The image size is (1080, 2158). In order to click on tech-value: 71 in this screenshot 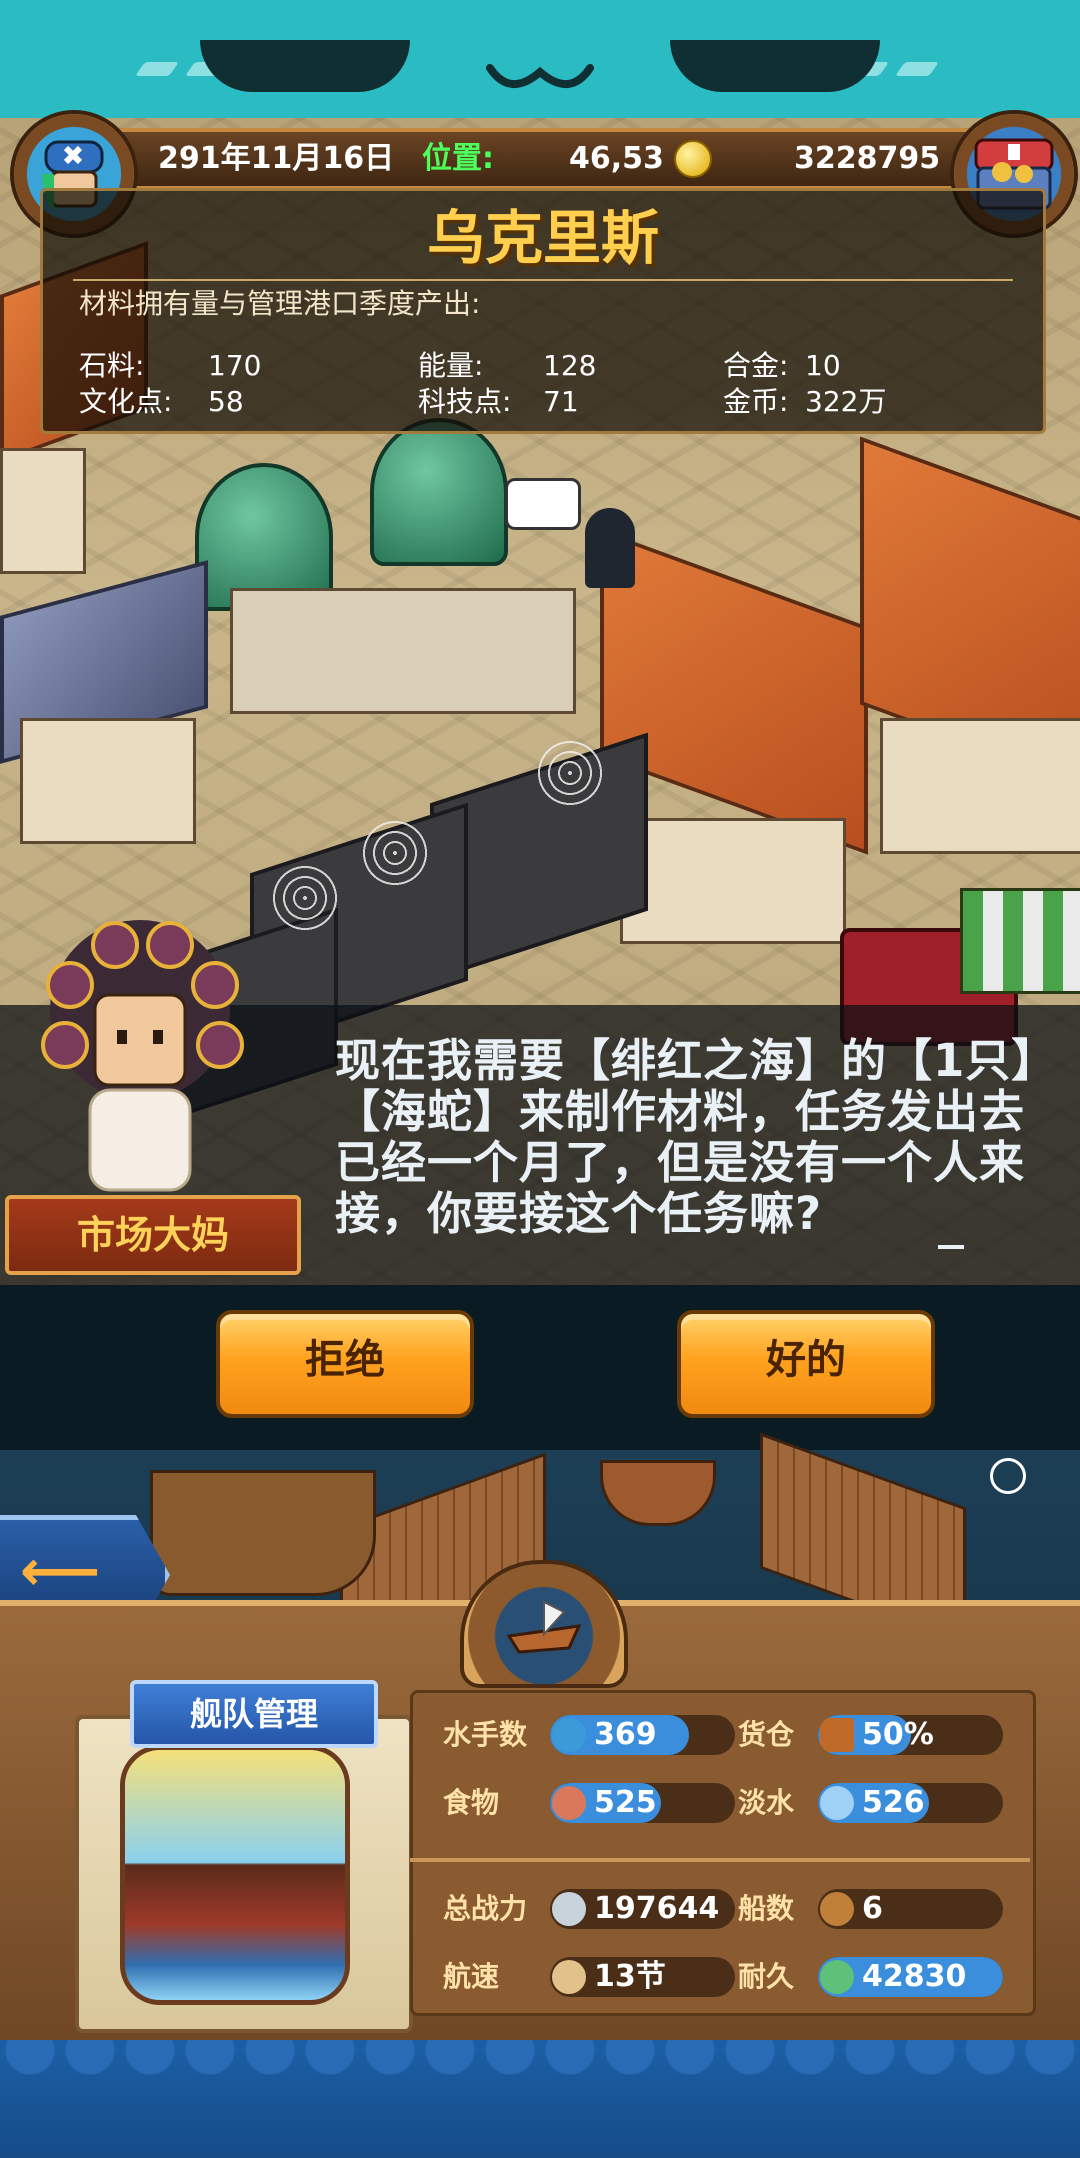, I will do `click(561, 401)`.